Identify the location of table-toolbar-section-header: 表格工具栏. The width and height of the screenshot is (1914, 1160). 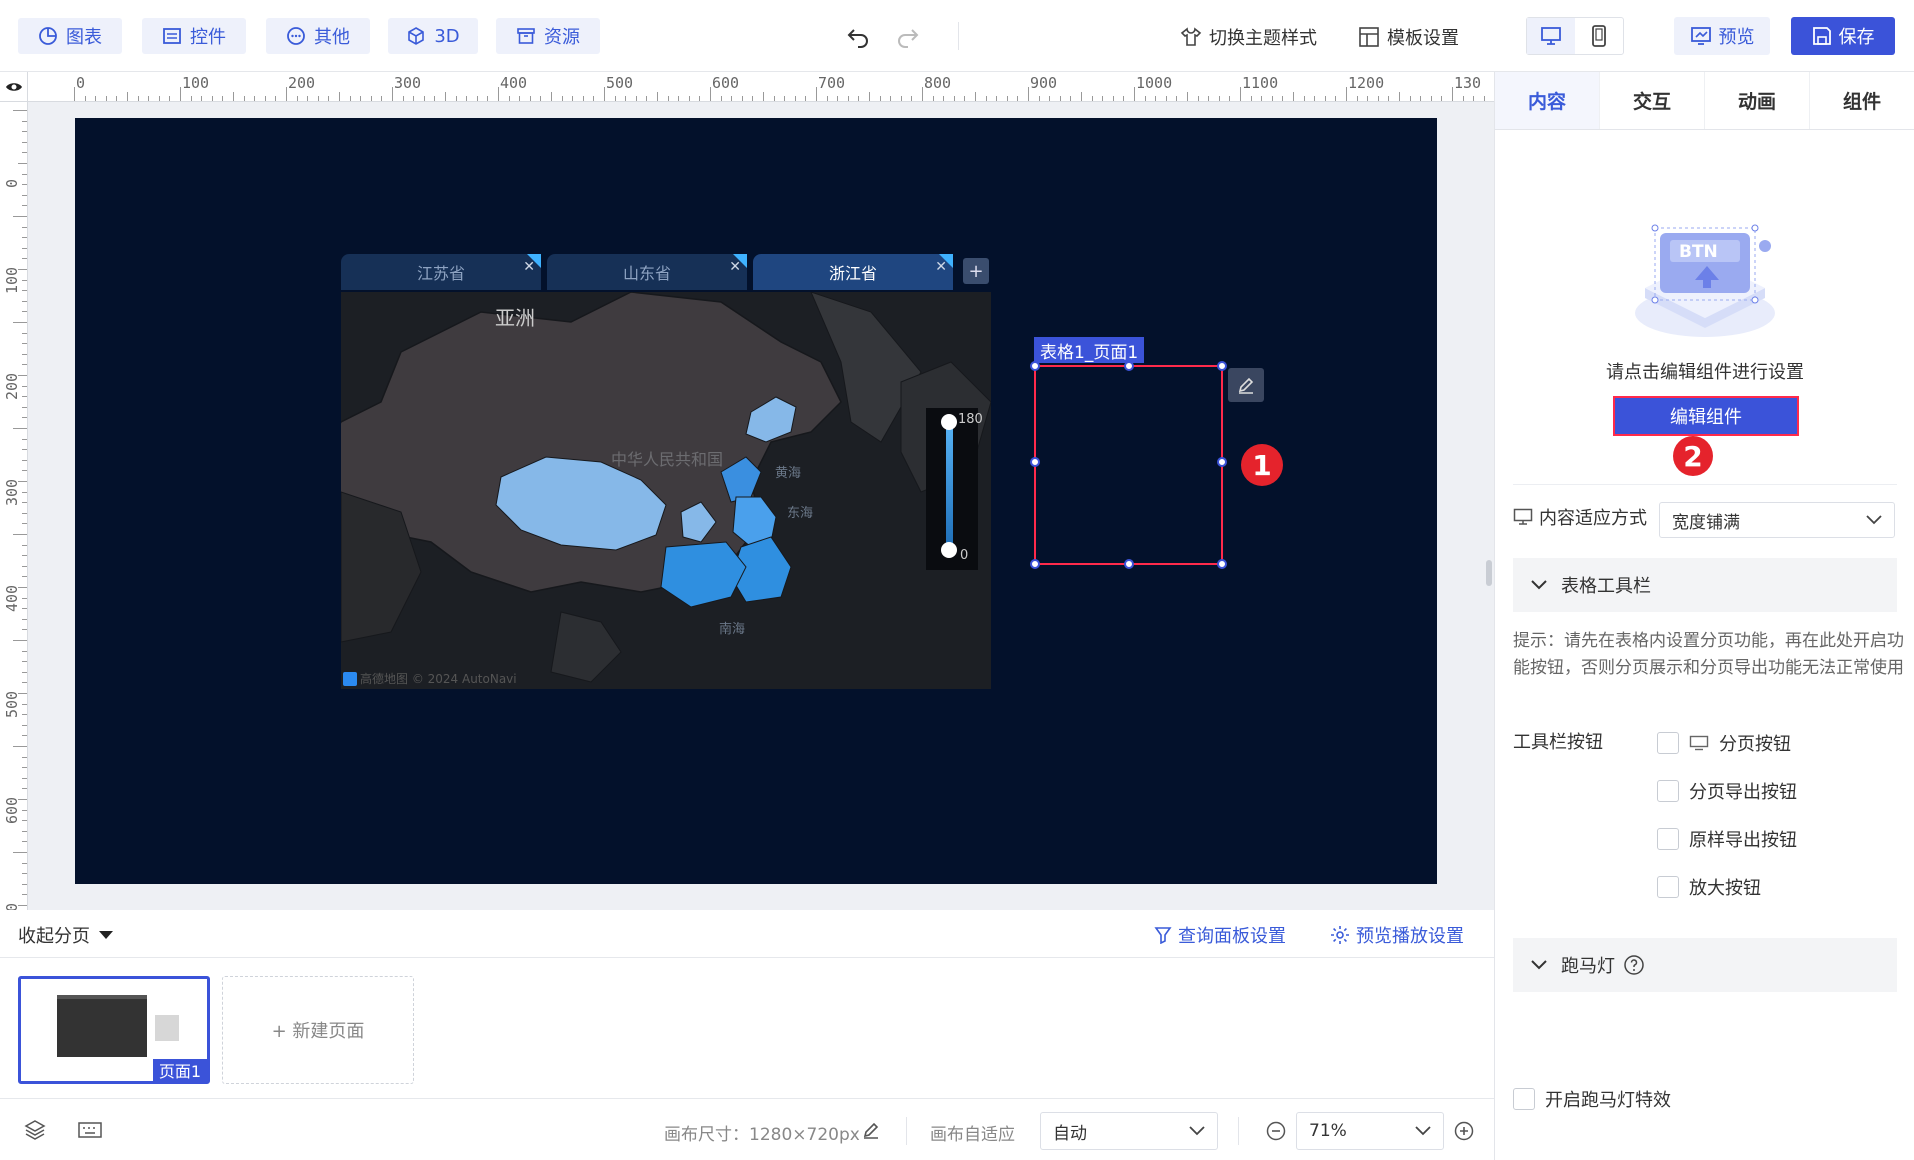
(1705, 585).